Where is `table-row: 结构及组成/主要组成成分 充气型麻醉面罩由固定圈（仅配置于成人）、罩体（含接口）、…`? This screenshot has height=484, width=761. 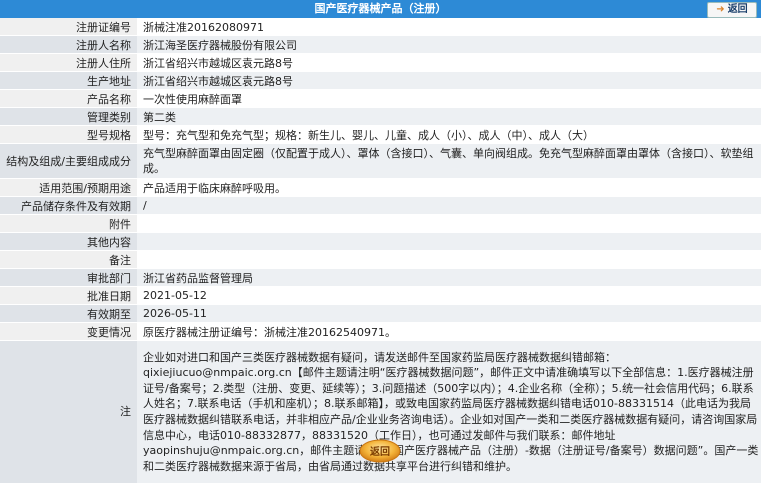
table-row: 结构及组成/主要组成成分 充气型麻醉面罩由固定圈（仅配置于成人）、罩体（含接口）、… is located at coordinates (380, 161).